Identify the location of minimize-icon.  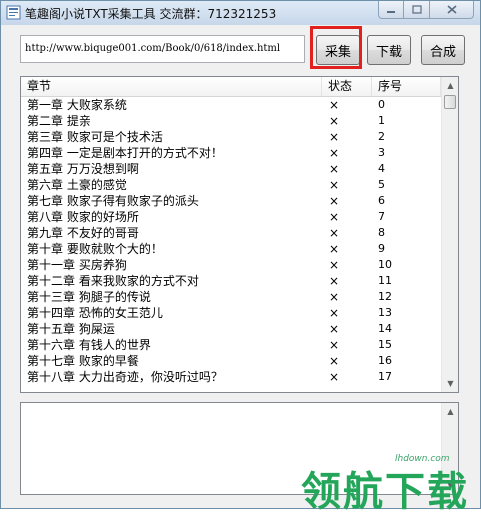
(391, 11).